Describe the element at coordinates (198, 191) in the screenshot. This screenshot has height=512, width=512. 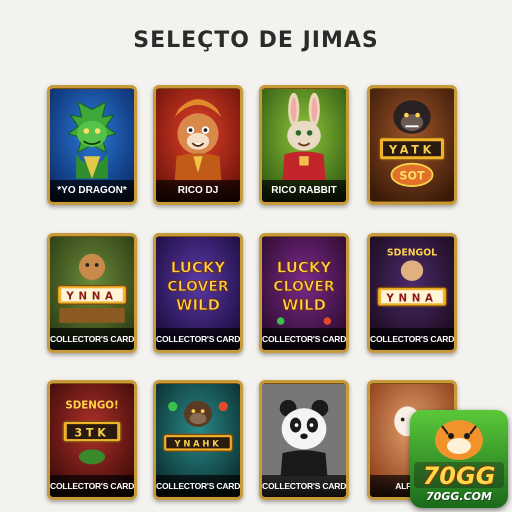
I see `card-label: RICO DJ` at that location.